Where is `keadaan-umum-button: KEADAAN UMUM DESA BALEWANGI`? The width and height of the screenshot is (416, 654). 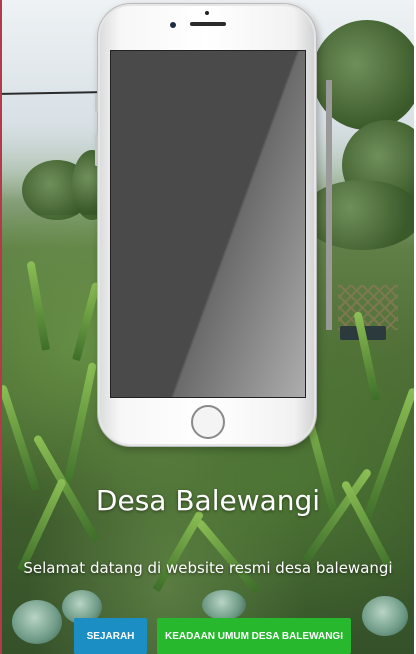 keadaan-umum-button: KEADAAN UMUM DESA BALEWANGI is located at coordinates (254, 636).